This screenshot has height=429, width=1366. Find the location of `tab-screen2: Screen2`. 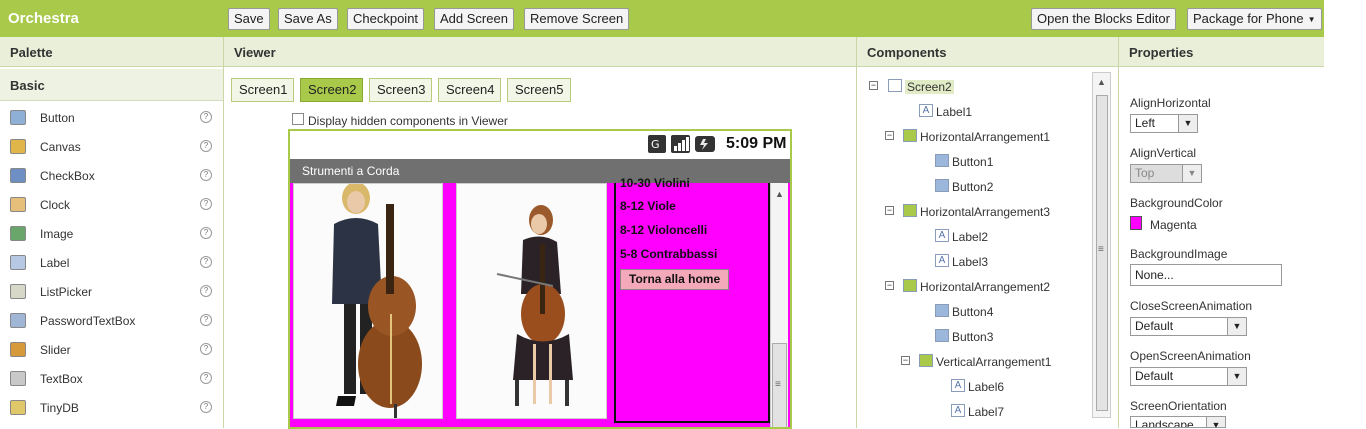

tab-screen2: Screen2 is located at coordinates (331, 90).